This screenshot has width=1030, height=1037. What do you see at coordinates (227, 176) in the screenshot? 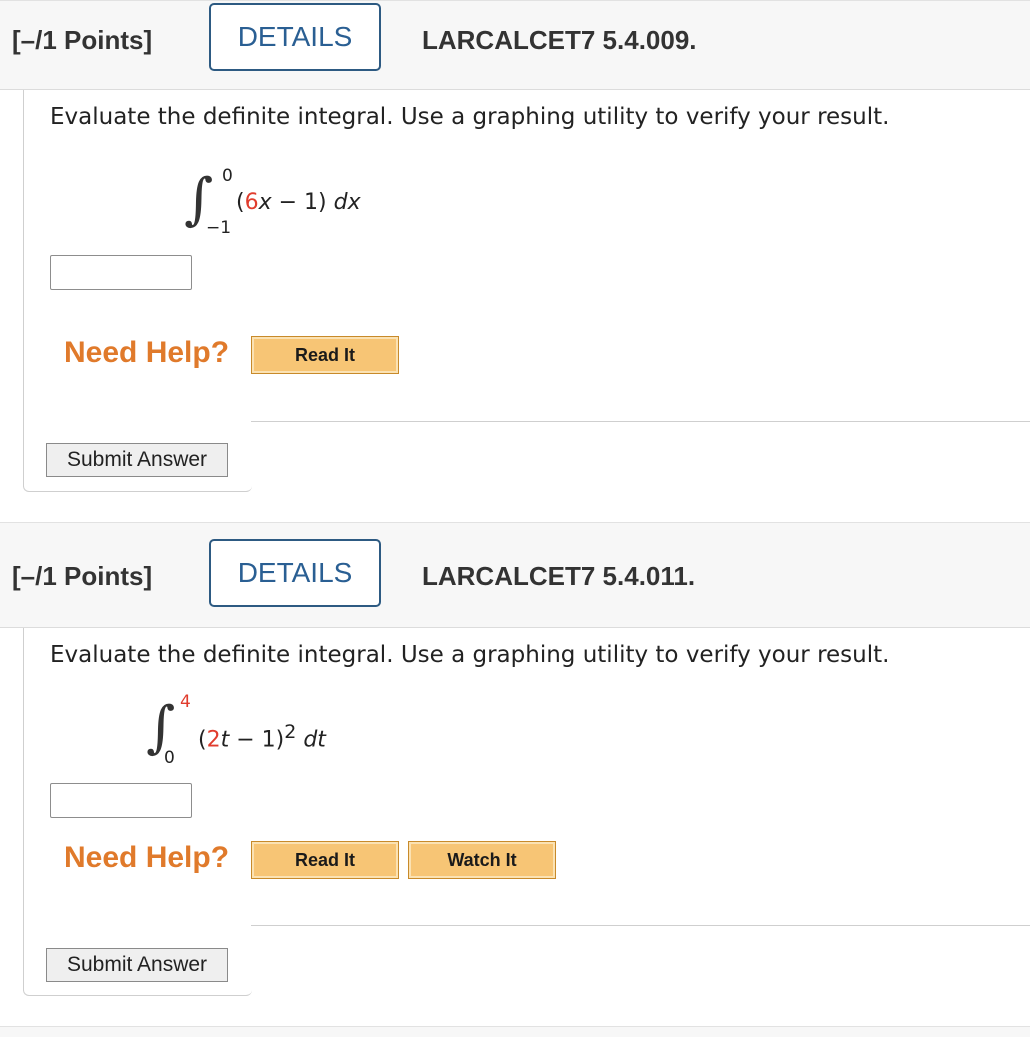
I see `integral-upper-limit: 0` at bounding box center [227, 176].